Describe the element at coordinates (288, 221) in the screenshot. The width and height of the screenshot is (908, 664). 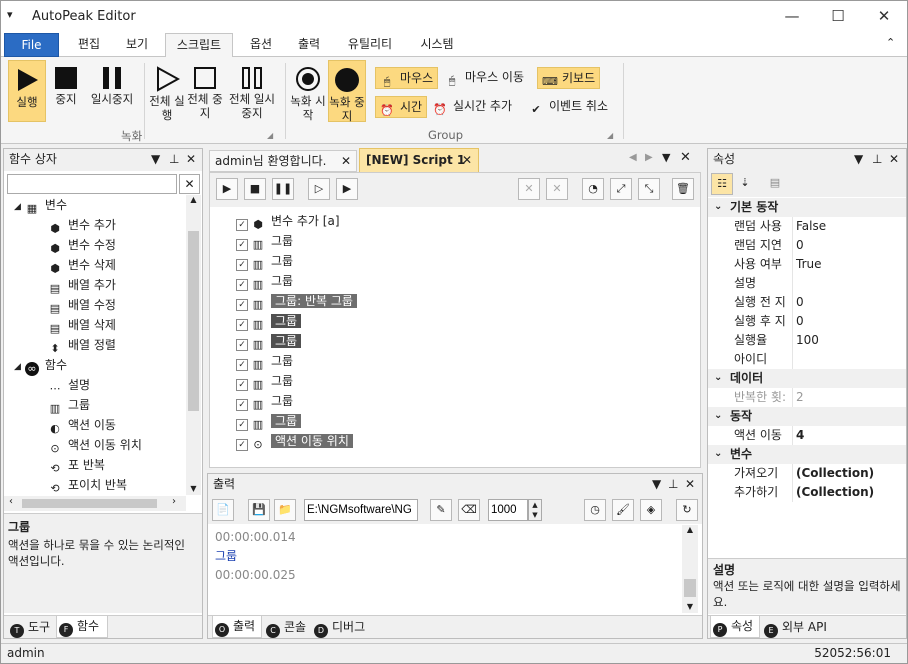
I see `script-action-row: ✓ ⬢ 변수 추가 [a]` at that location.